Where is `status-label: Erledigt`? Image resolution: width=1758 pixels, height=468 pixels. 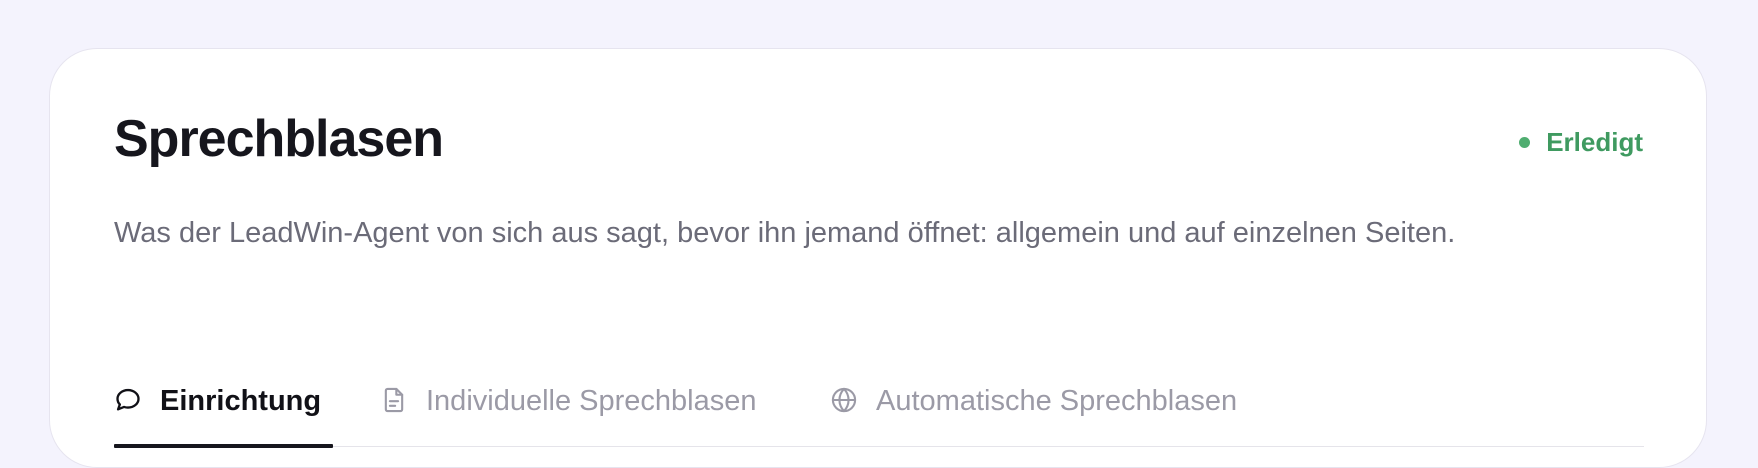
status-label: Erledigt is located at coordinates (1594, 142).